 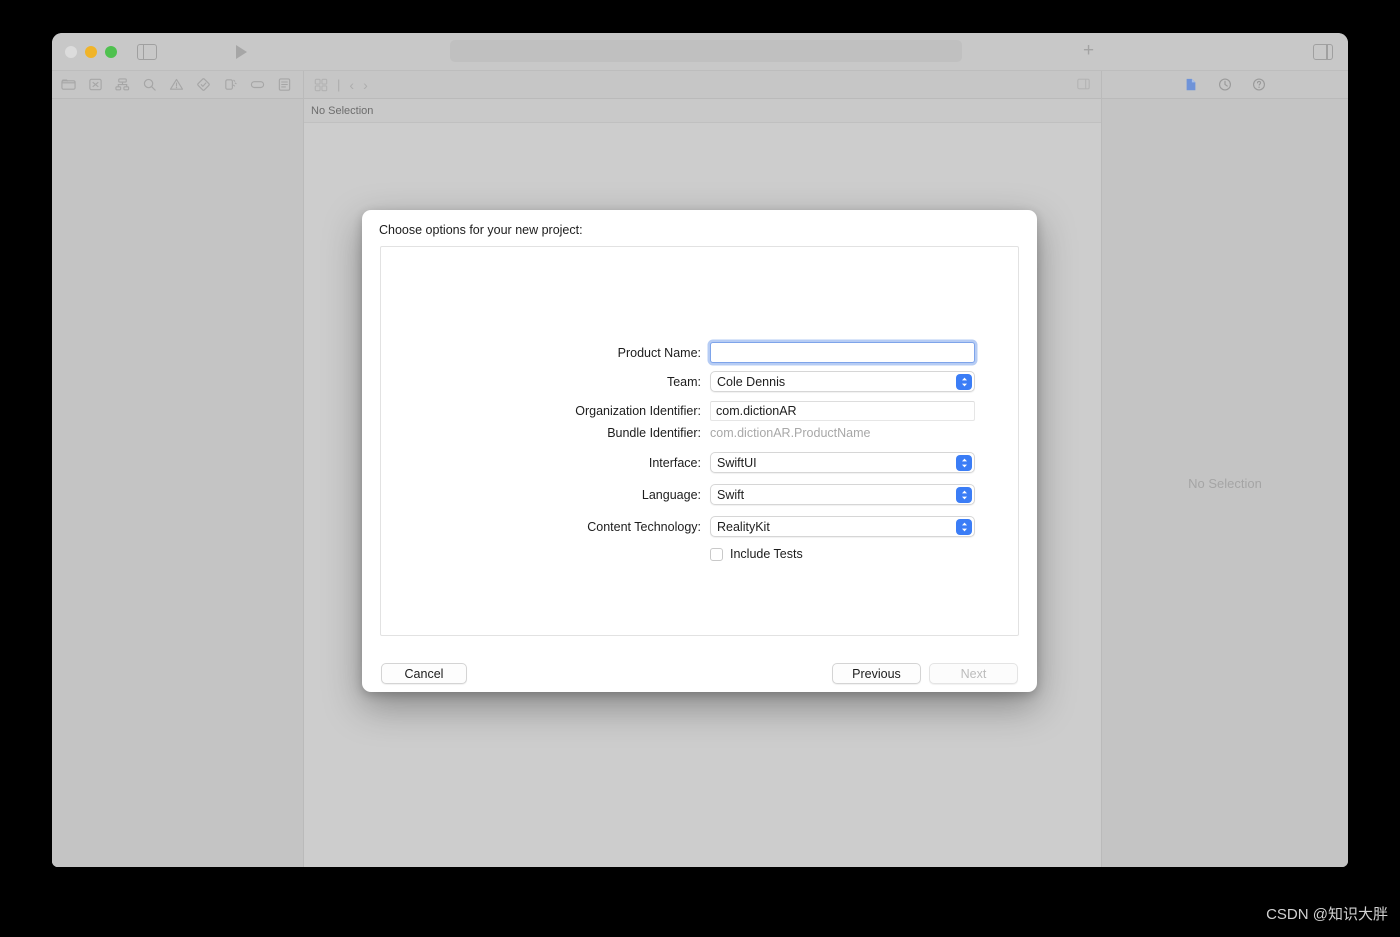 I want to click on report-icon, so click(x=284, y=84).